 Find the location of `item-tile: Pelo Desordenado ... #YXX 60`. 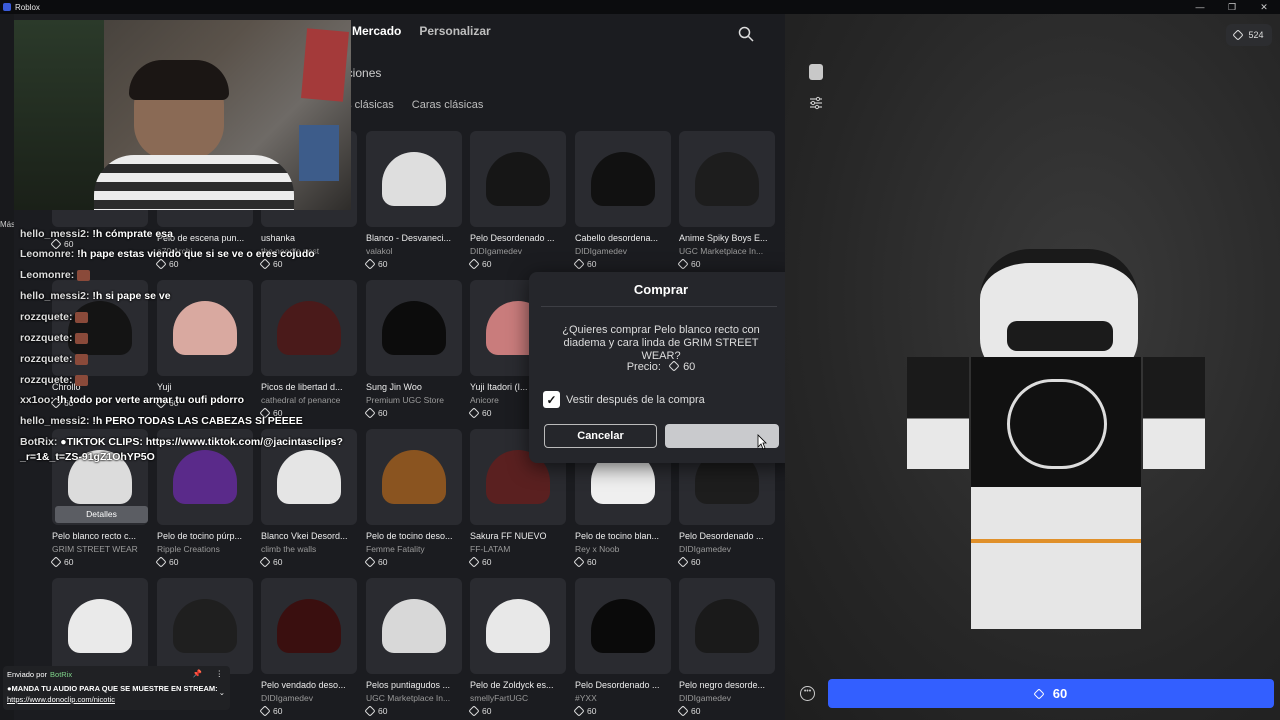

item-tile: Pelo Desordenado ... #YXX 60 is located at coordinates (622, 647).